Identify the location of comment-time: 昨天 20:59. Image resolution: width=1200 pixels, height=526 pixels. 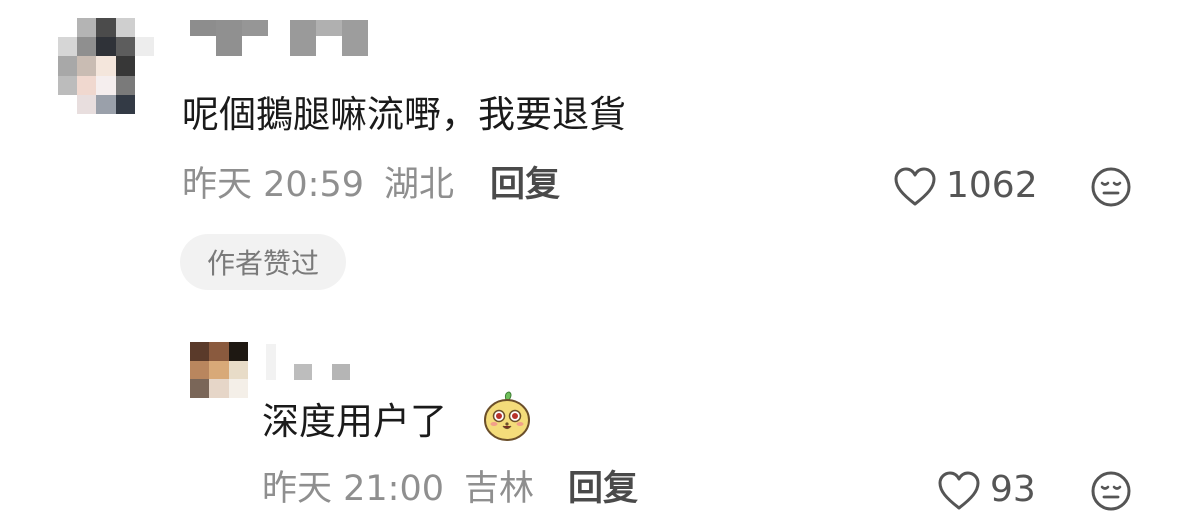
(273, 185).